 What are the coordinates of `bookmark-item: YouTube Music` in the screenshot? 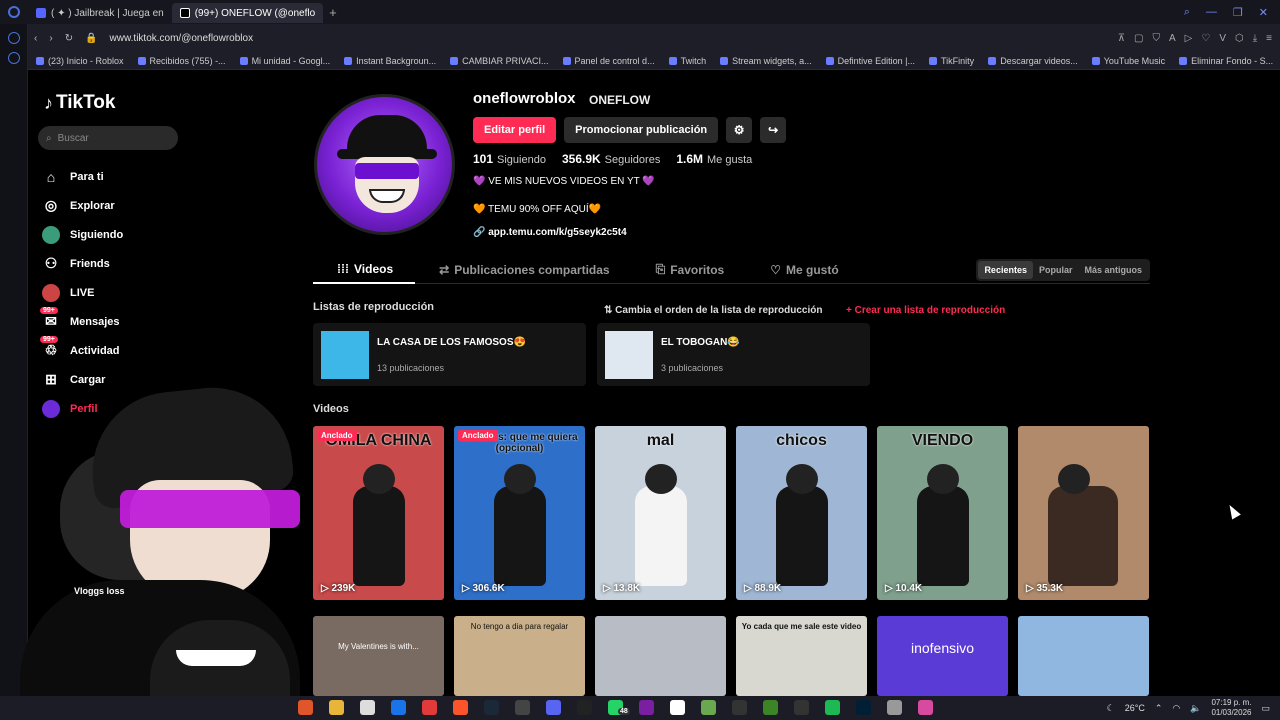 It's located at (1128, 61).